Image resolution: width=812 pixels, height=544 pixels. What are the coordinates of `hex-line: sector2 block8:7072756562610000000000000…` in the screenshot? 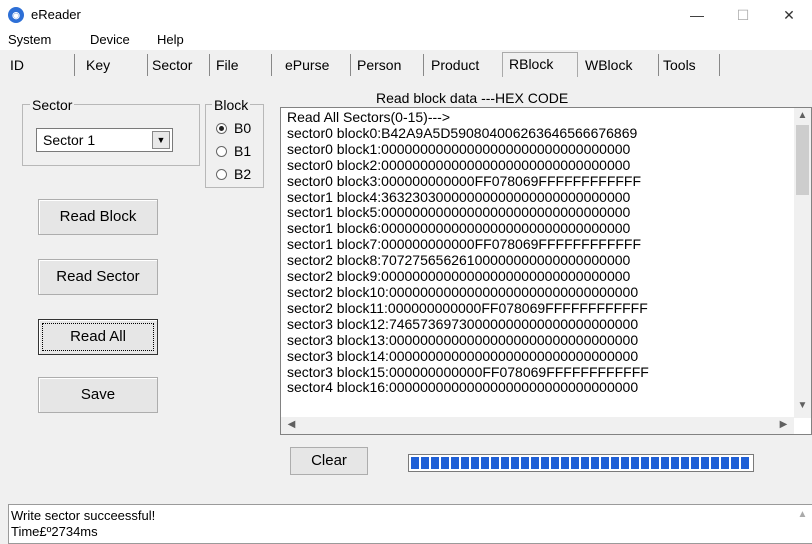 It's located at (459, 260).